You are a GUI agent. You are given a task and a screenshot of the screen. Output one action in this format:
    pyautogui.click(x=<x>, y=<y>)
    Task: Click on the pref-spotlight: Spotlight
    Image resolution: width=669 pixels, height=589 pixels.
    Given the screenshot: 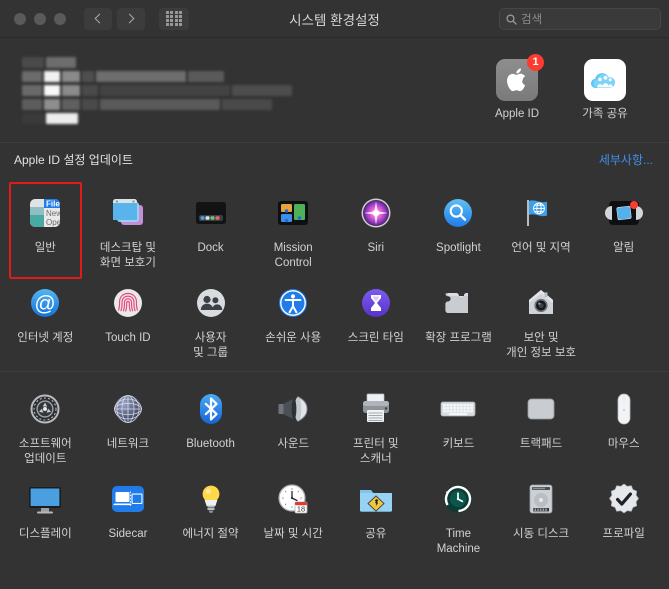 What is the action you would take?
    pyautogui.click(x=458, y=229)
    